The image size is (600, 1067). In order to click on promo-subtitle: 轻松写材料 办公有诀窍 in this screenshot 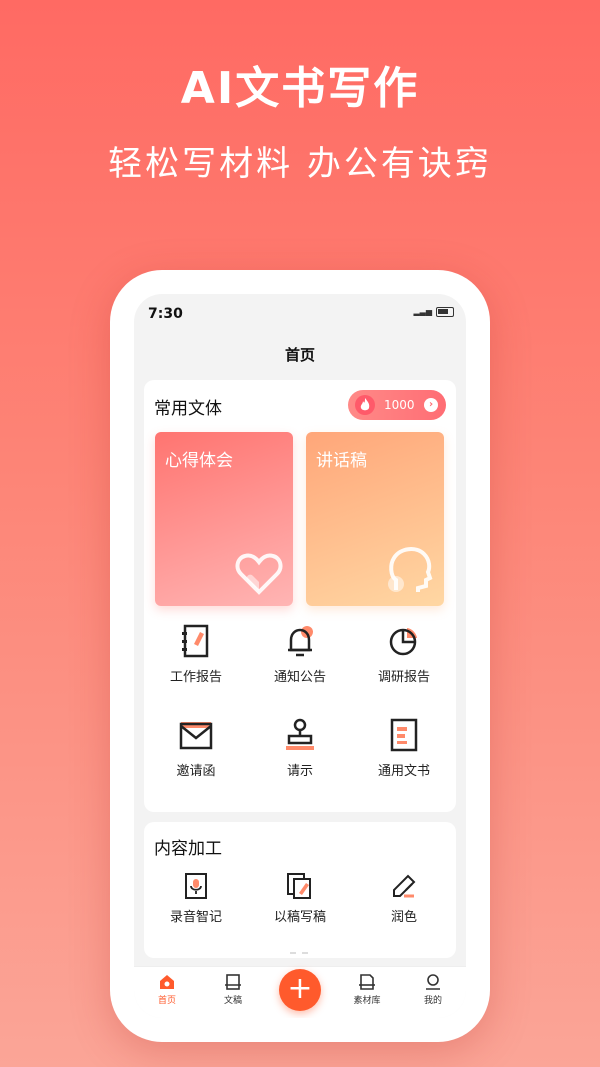, I will do `click(300, 164)`.